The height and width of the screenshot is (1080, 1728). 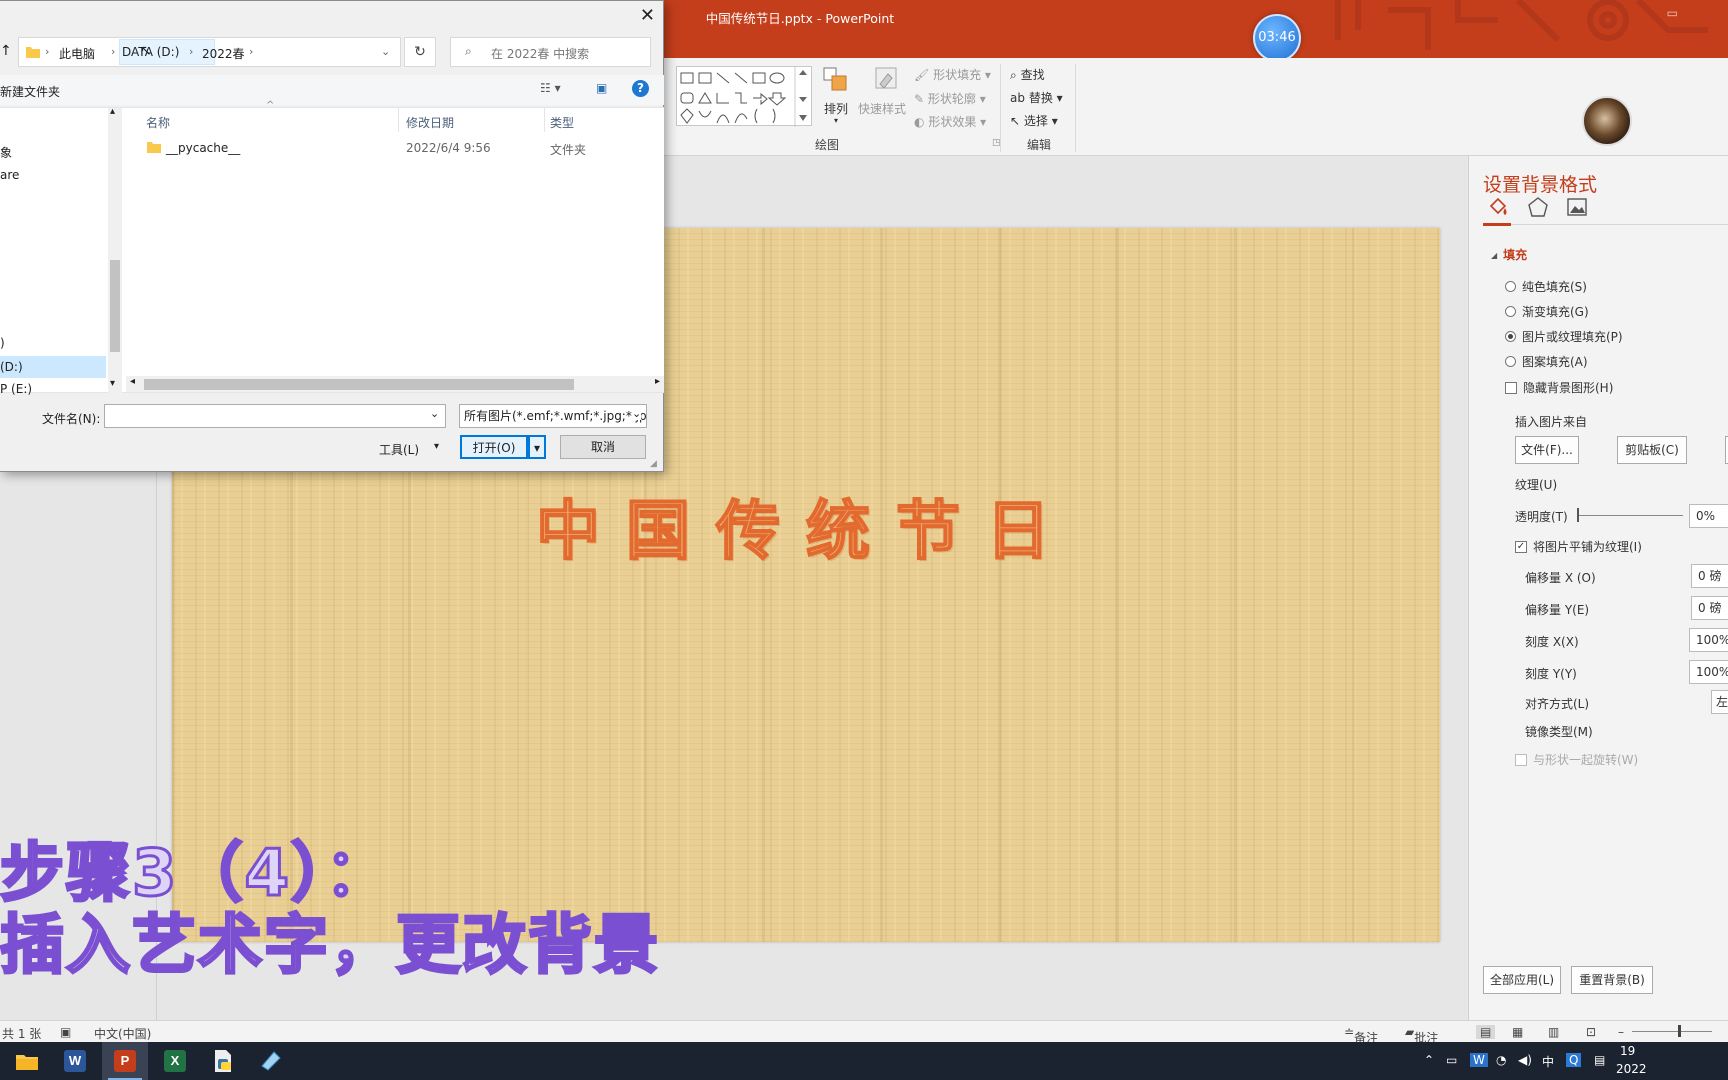 What do you see at coordinates (1652, 450) in the screenshot?
I see `clipboard-button: 剪贴板(C)` at bounding box center [1652, 450].